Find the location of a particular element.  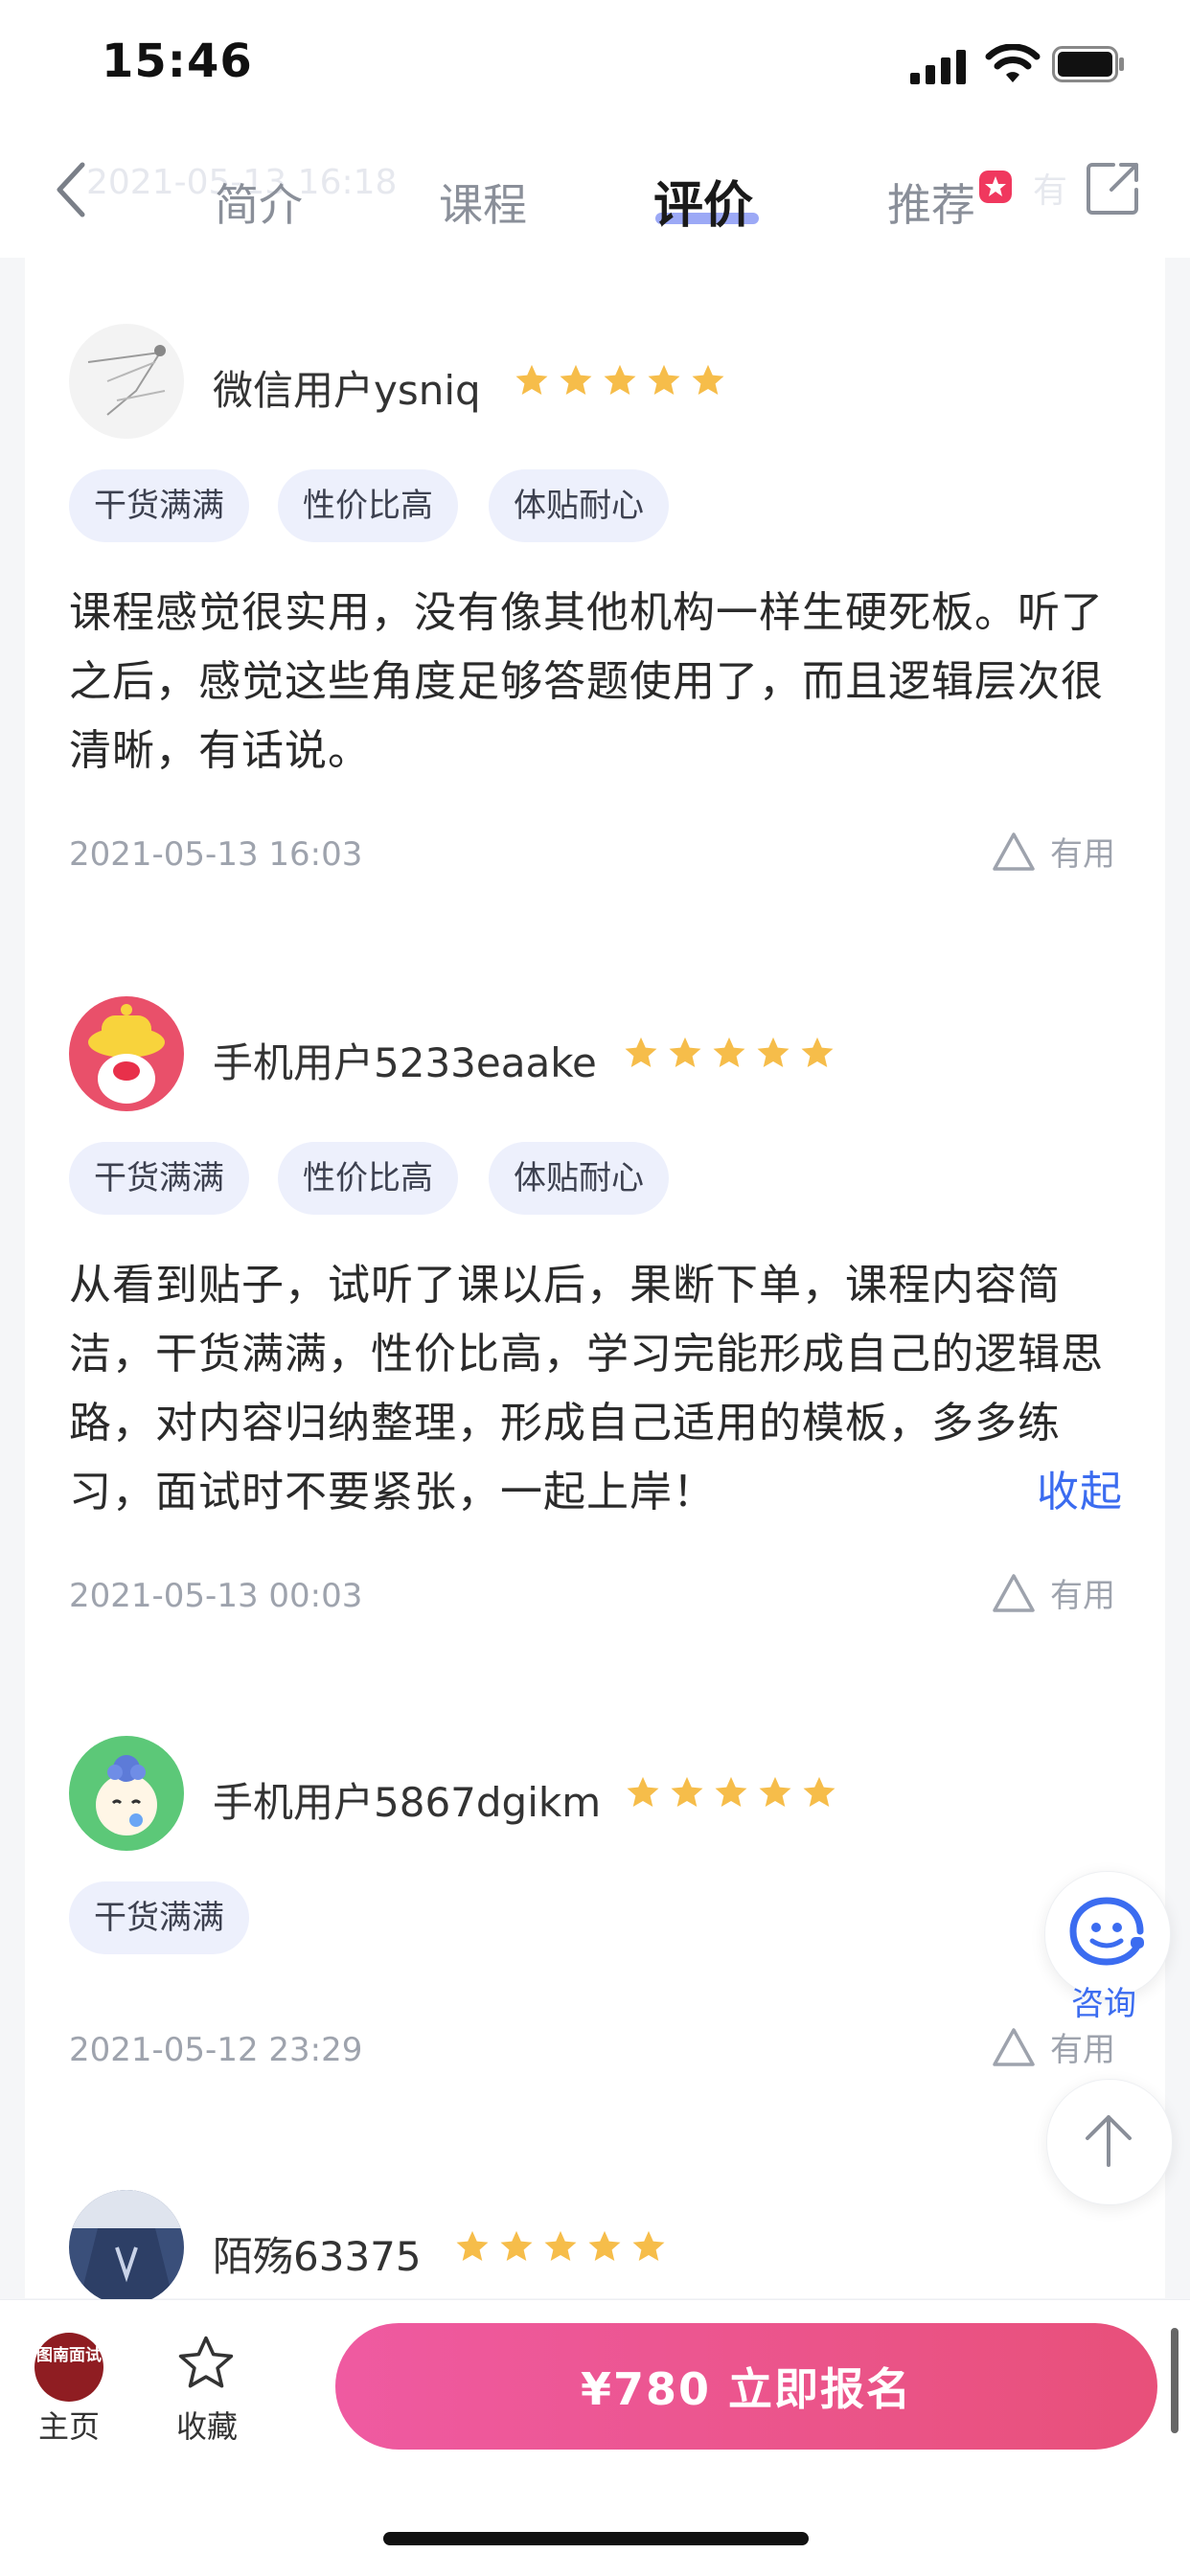

review-time: 2021-05-13 16:03 is located at coordinates (216, 854).